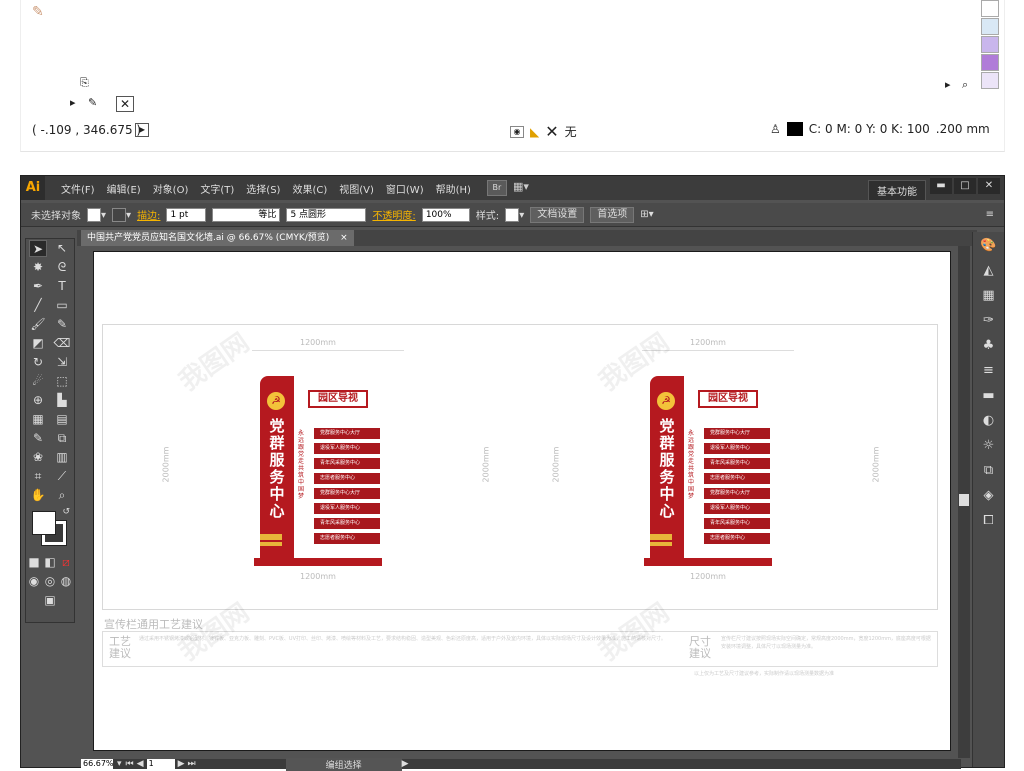 This screenshot has height=771, width=1024. Describe the element at coordinates (309, 188) in the screenshot. I see `menu-effect: 效果(C)` at that location.